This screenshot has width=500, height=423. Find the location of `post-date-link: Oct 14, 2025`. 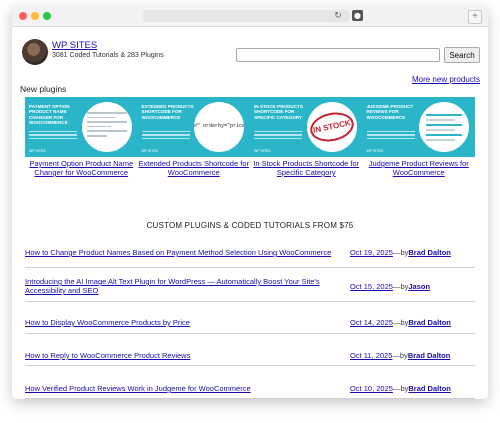

post-date-link: Oct 14, 2025 is located at coordinates (371, 322).